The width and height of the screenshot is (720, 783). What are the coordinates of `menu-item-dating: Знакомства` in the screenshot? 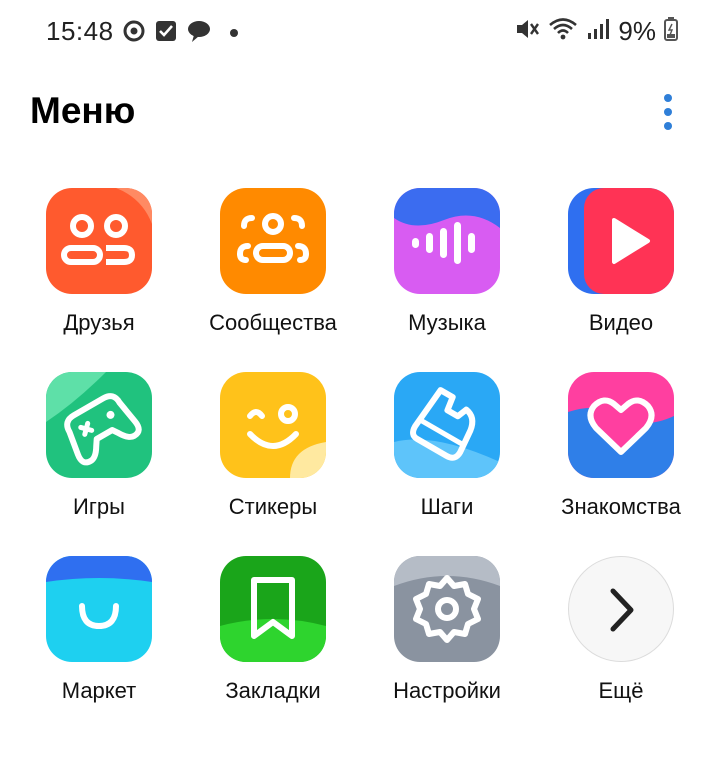 It's located at (621, 446).